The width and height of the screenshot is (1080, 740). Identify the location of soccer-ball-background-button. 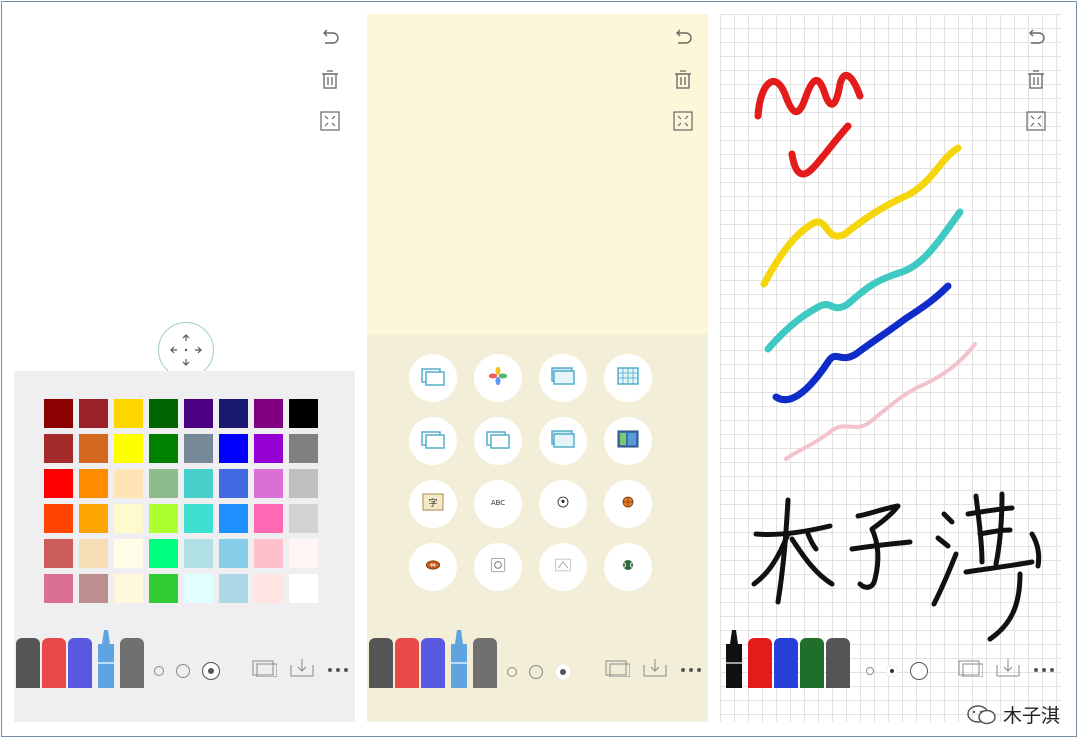
(563, 504).